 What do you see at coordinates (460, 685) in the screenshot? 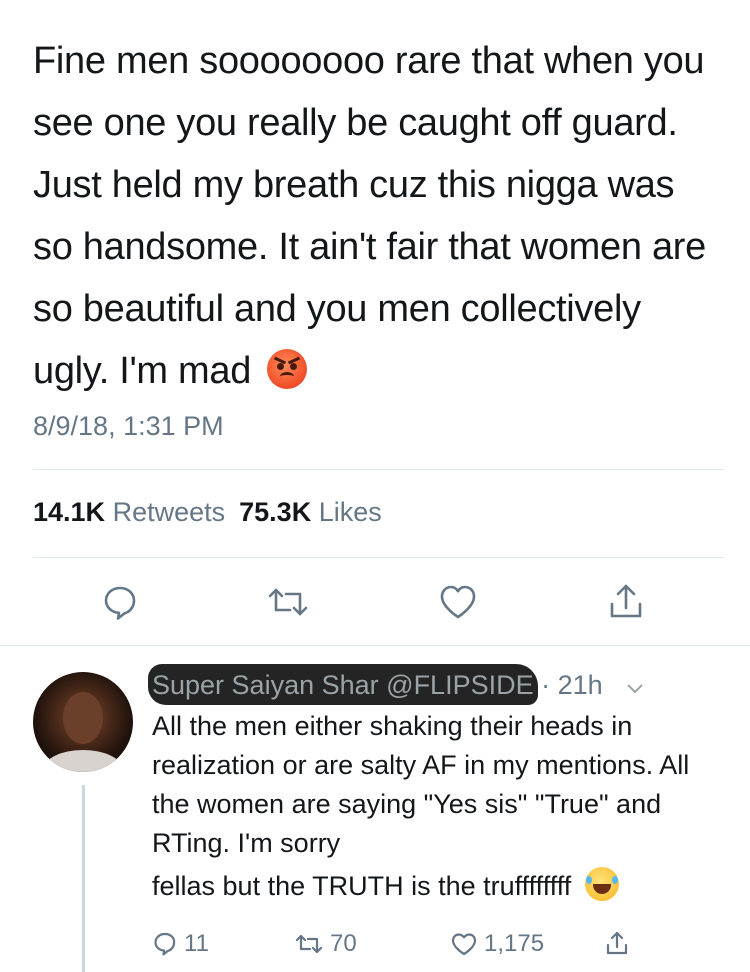
I see `author-handle: @FLIPSIDE` at bounding box center [460, 685].